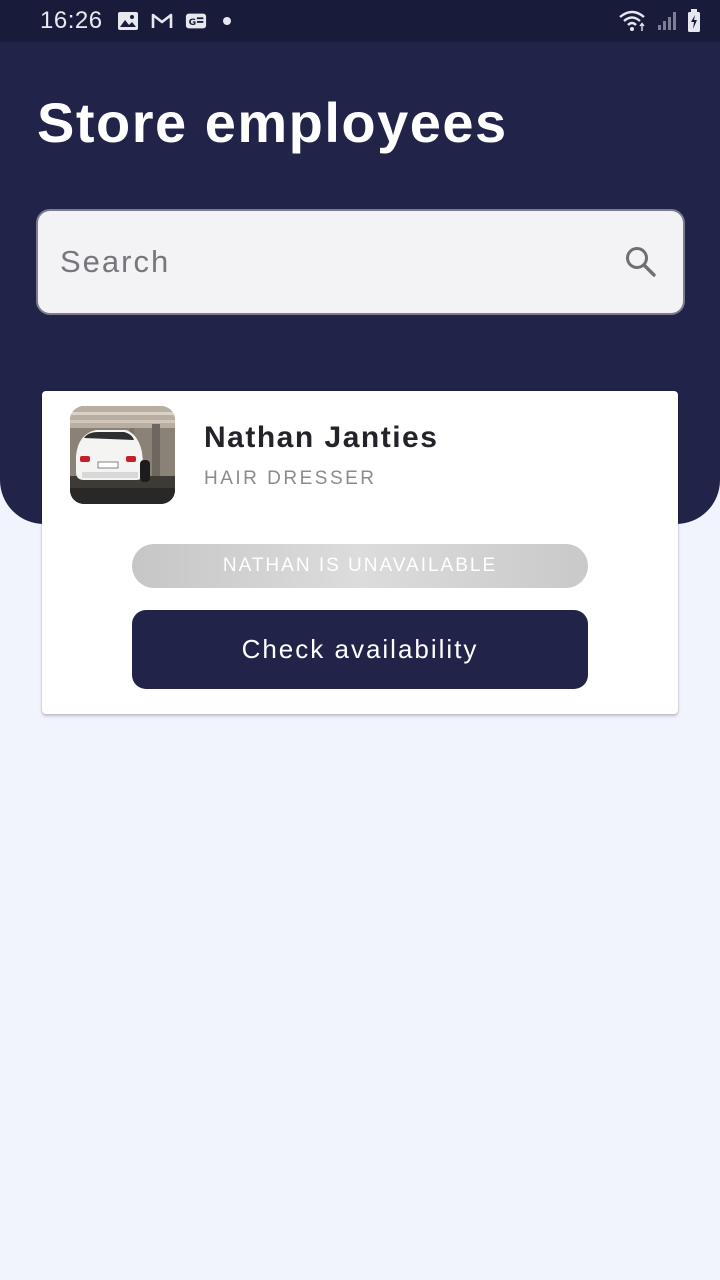 The image size is (720, 1280). I want to click on status-time: 16:26, so click(71, 20).